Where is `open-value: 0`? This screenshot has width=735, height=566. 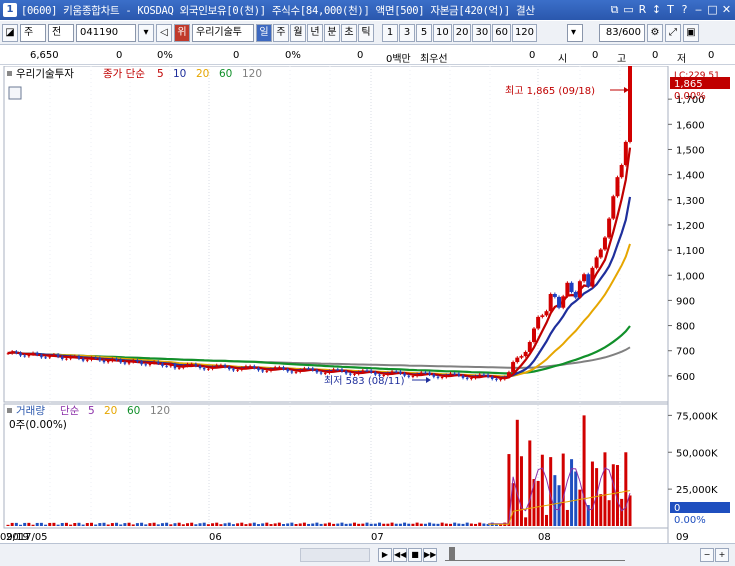
open-value: 0 is located at coordinates (595, 55).